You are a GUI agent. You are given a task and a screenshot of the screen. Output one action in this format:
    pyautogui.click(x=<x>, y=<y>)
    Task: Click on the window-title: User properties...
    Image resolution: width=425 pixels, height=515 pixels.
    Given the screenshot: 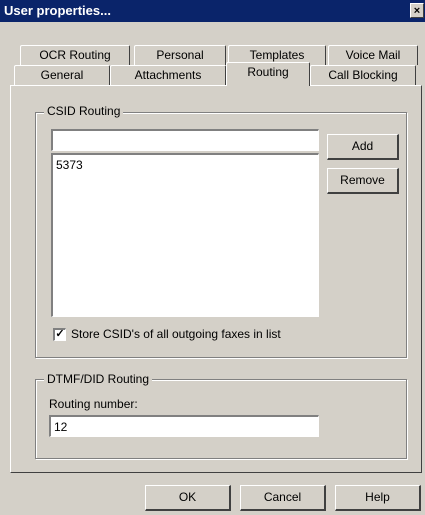 What is the action you would take?
    pyautogui.click(x=57, y=10)
    